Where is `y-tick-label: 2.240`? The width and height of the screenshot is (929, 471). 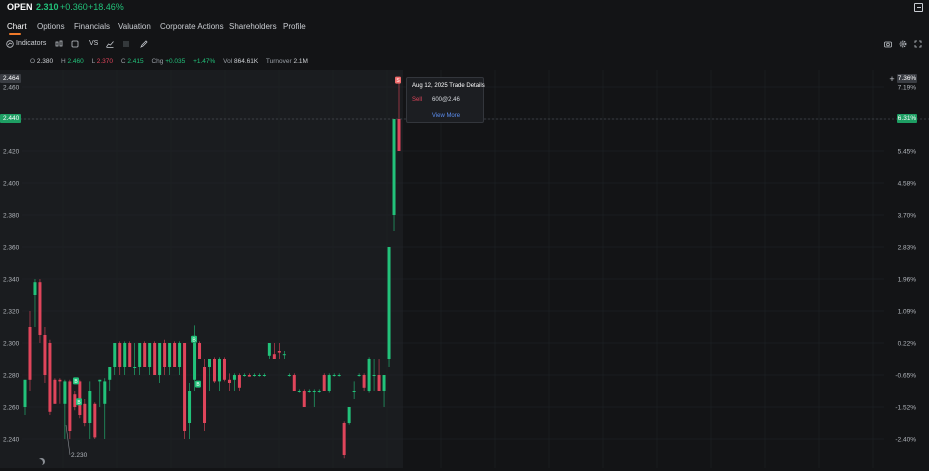 y-tick-label: 2.240 is located at coordinates (11, 440).